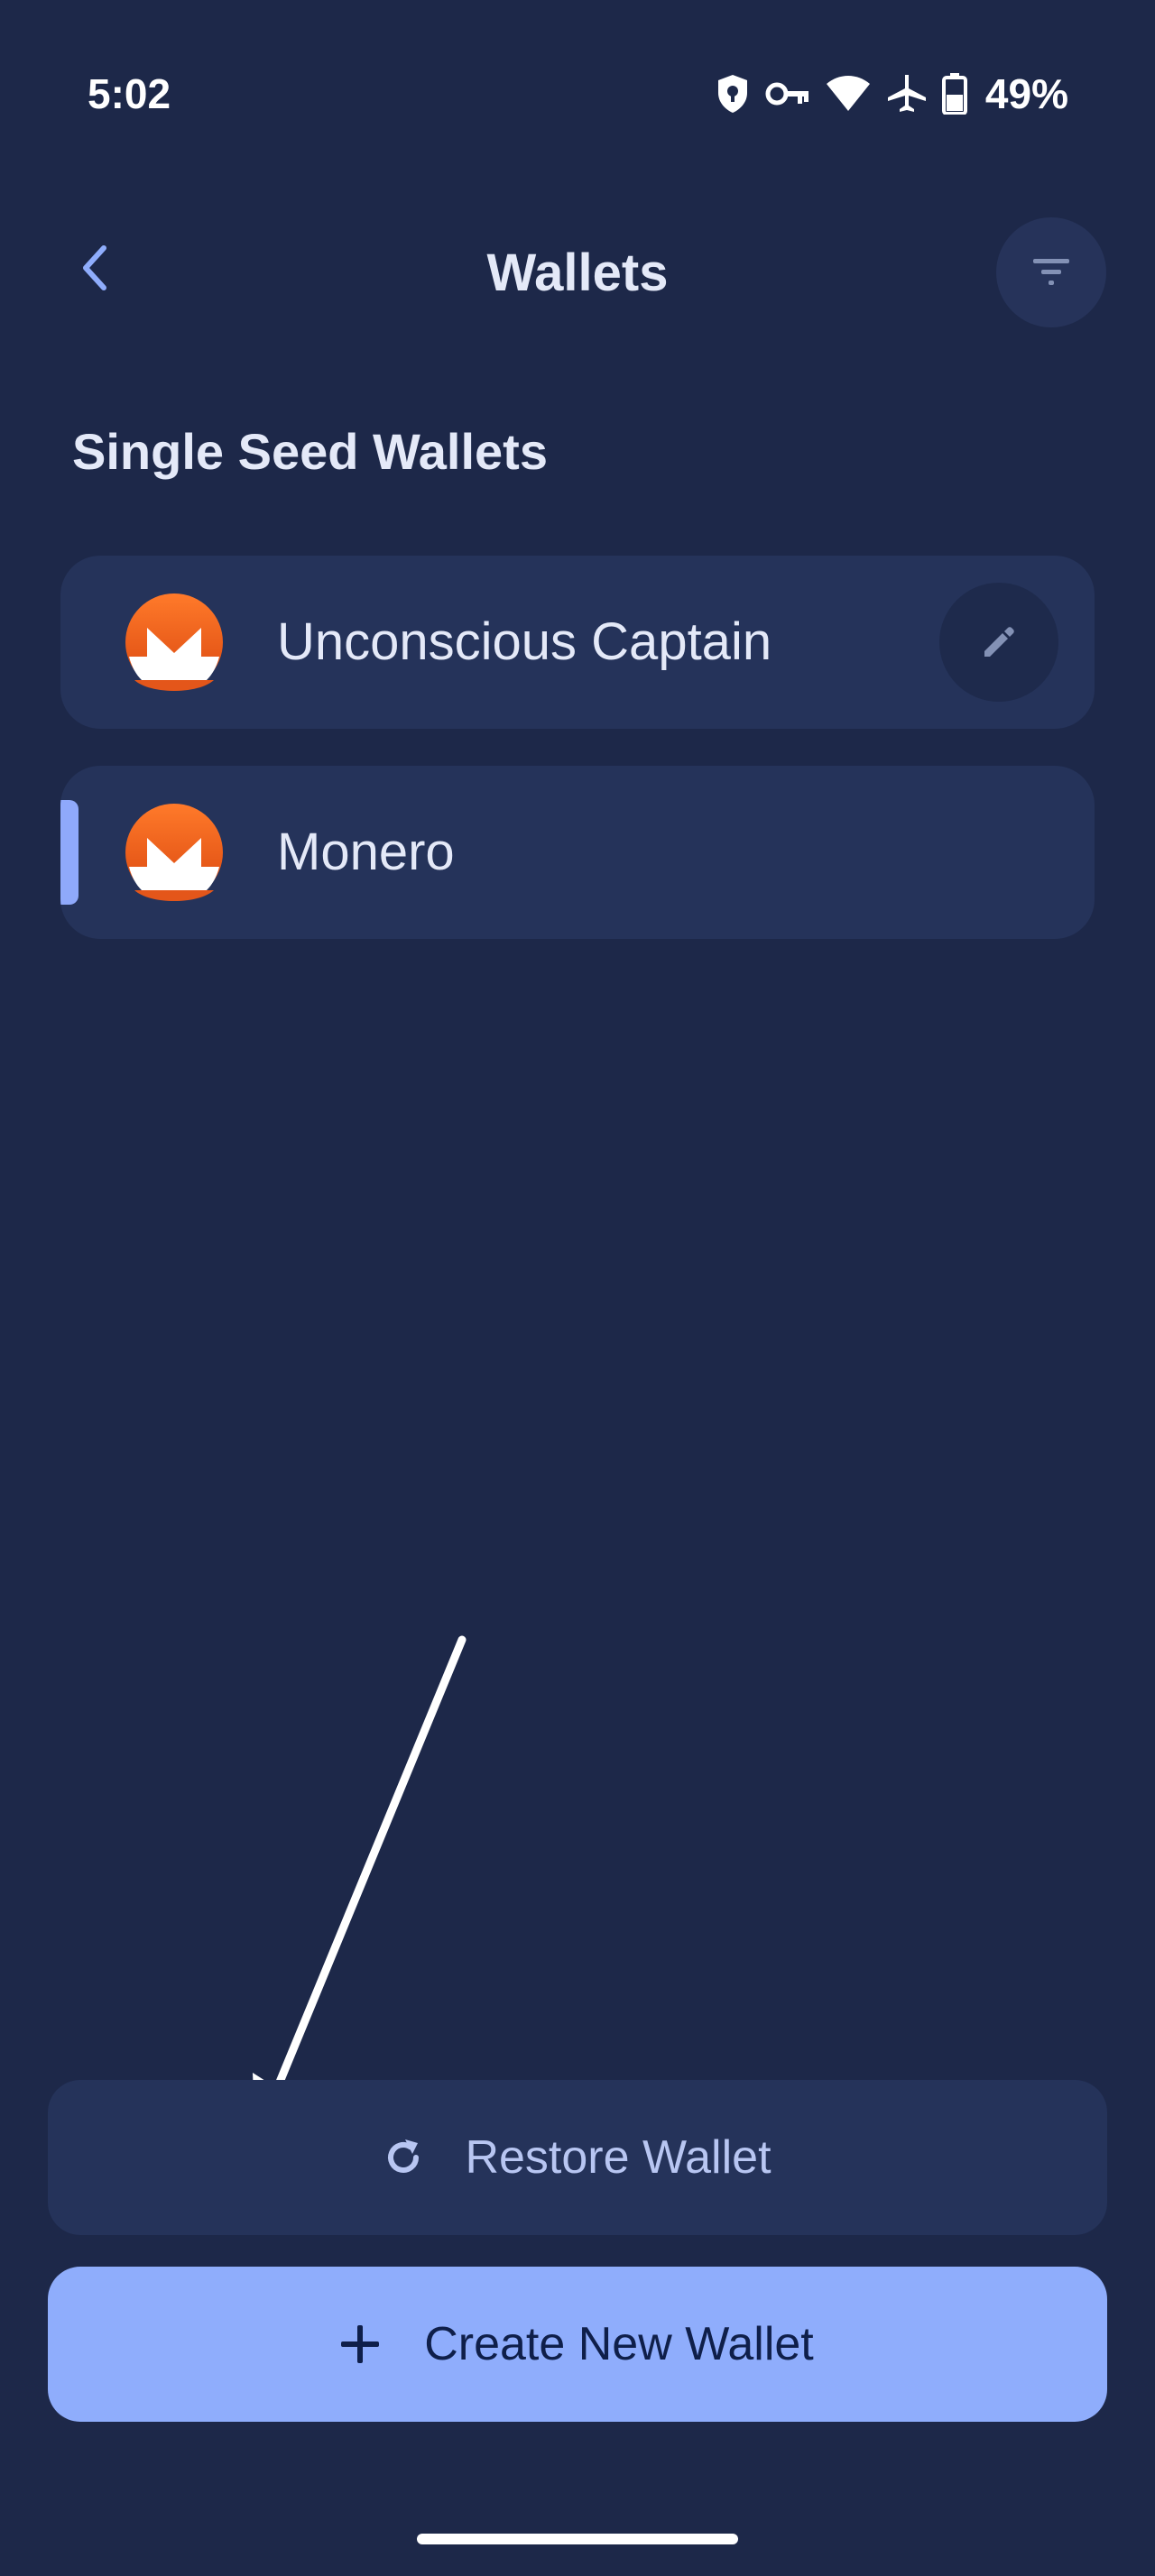 Image resolution: width=1155 pixels, height=2576 pixels. I want to click on create-new-wallet-label: Create New Wallet, so click(619, 2344).